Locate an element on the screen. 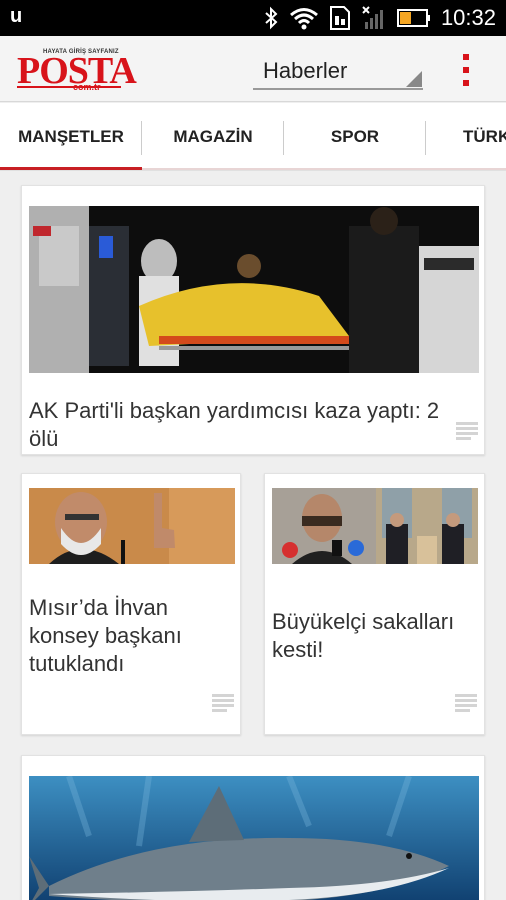 The height and width of the screenshot is (900, 506). logo-domain: com.tr is located at coordinates (87, 87).